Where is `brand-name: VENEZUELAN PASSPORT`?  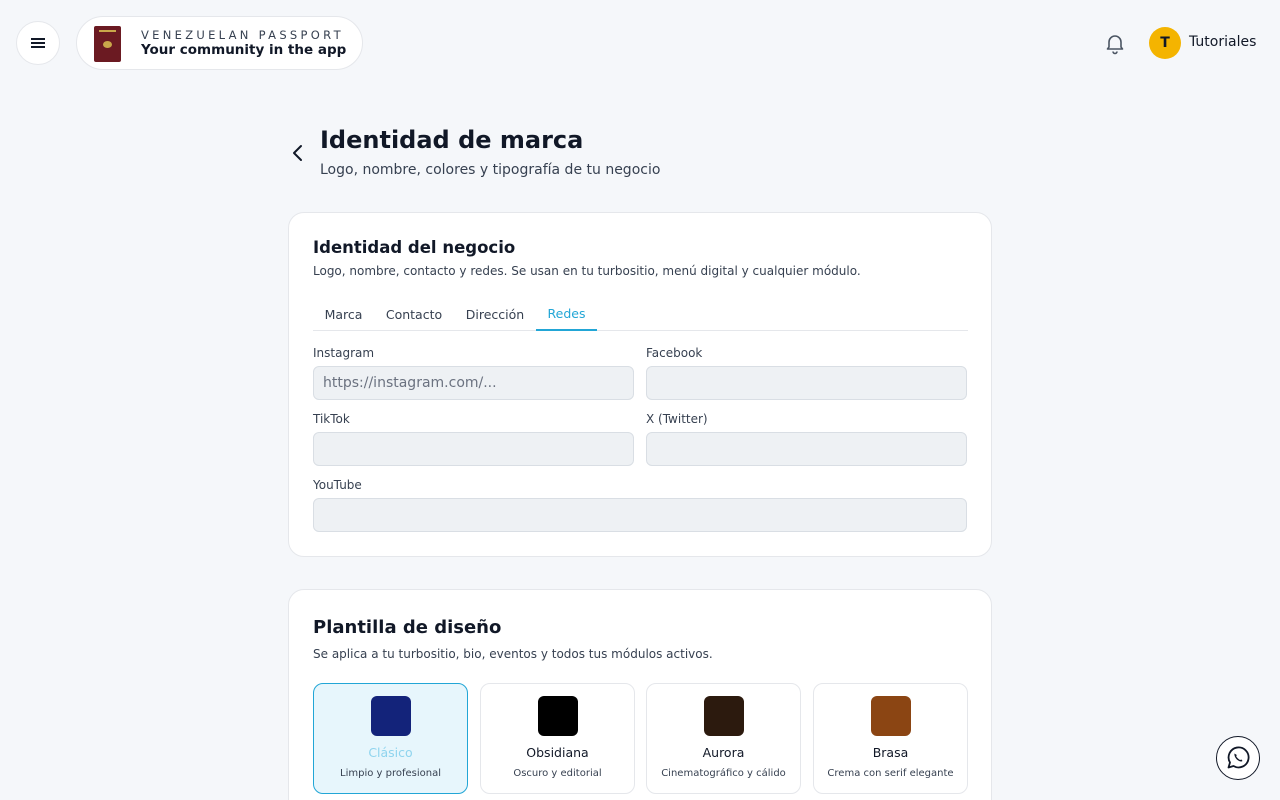 brand-name: VENEZUELAN PASSPORT is located at coordinates (242, 35).